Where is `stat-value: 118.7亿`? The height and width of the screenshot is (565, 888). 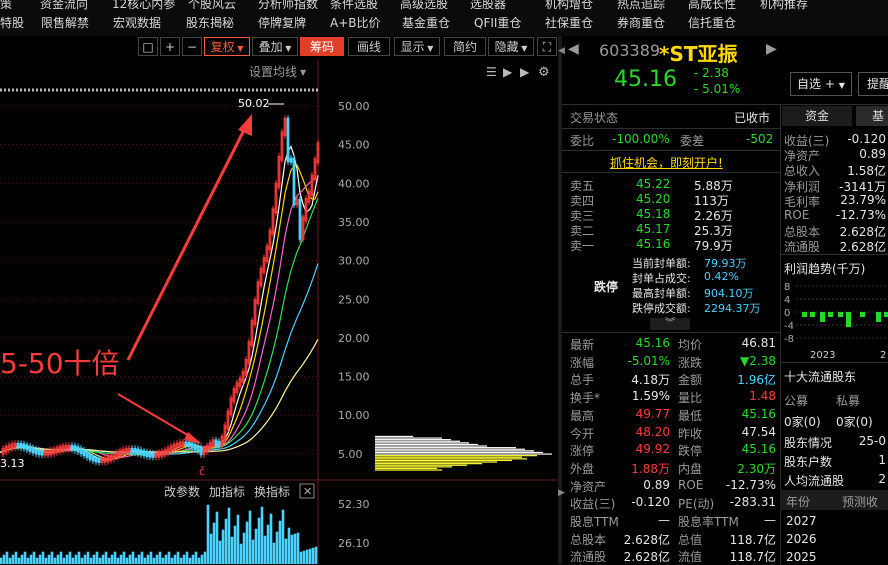
stat-value: 118.7亿 is located at coordinates (752, 557).